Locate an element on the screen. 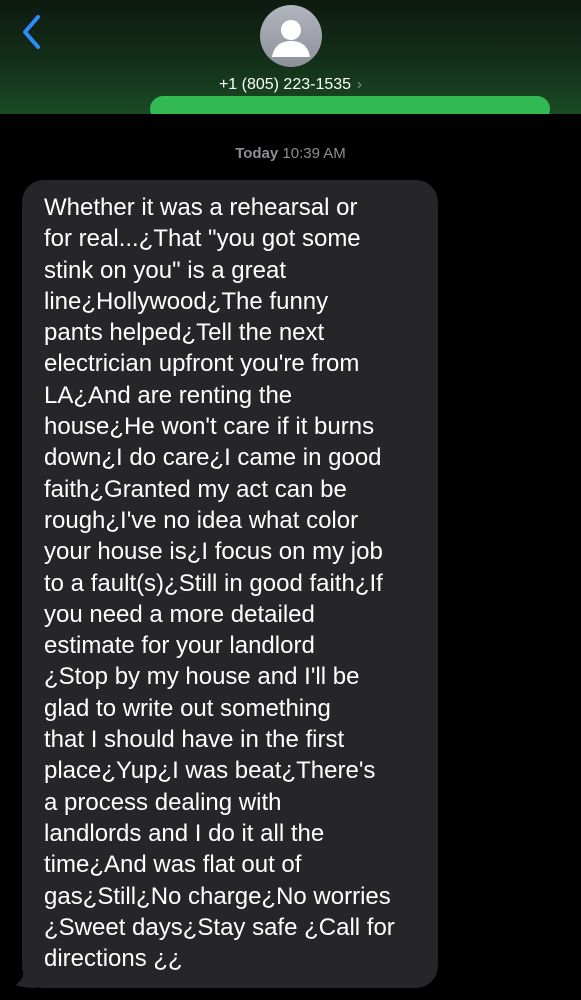 The image size is (581, 1000). timestamp-day: Today is located at coordinates (257, 153).